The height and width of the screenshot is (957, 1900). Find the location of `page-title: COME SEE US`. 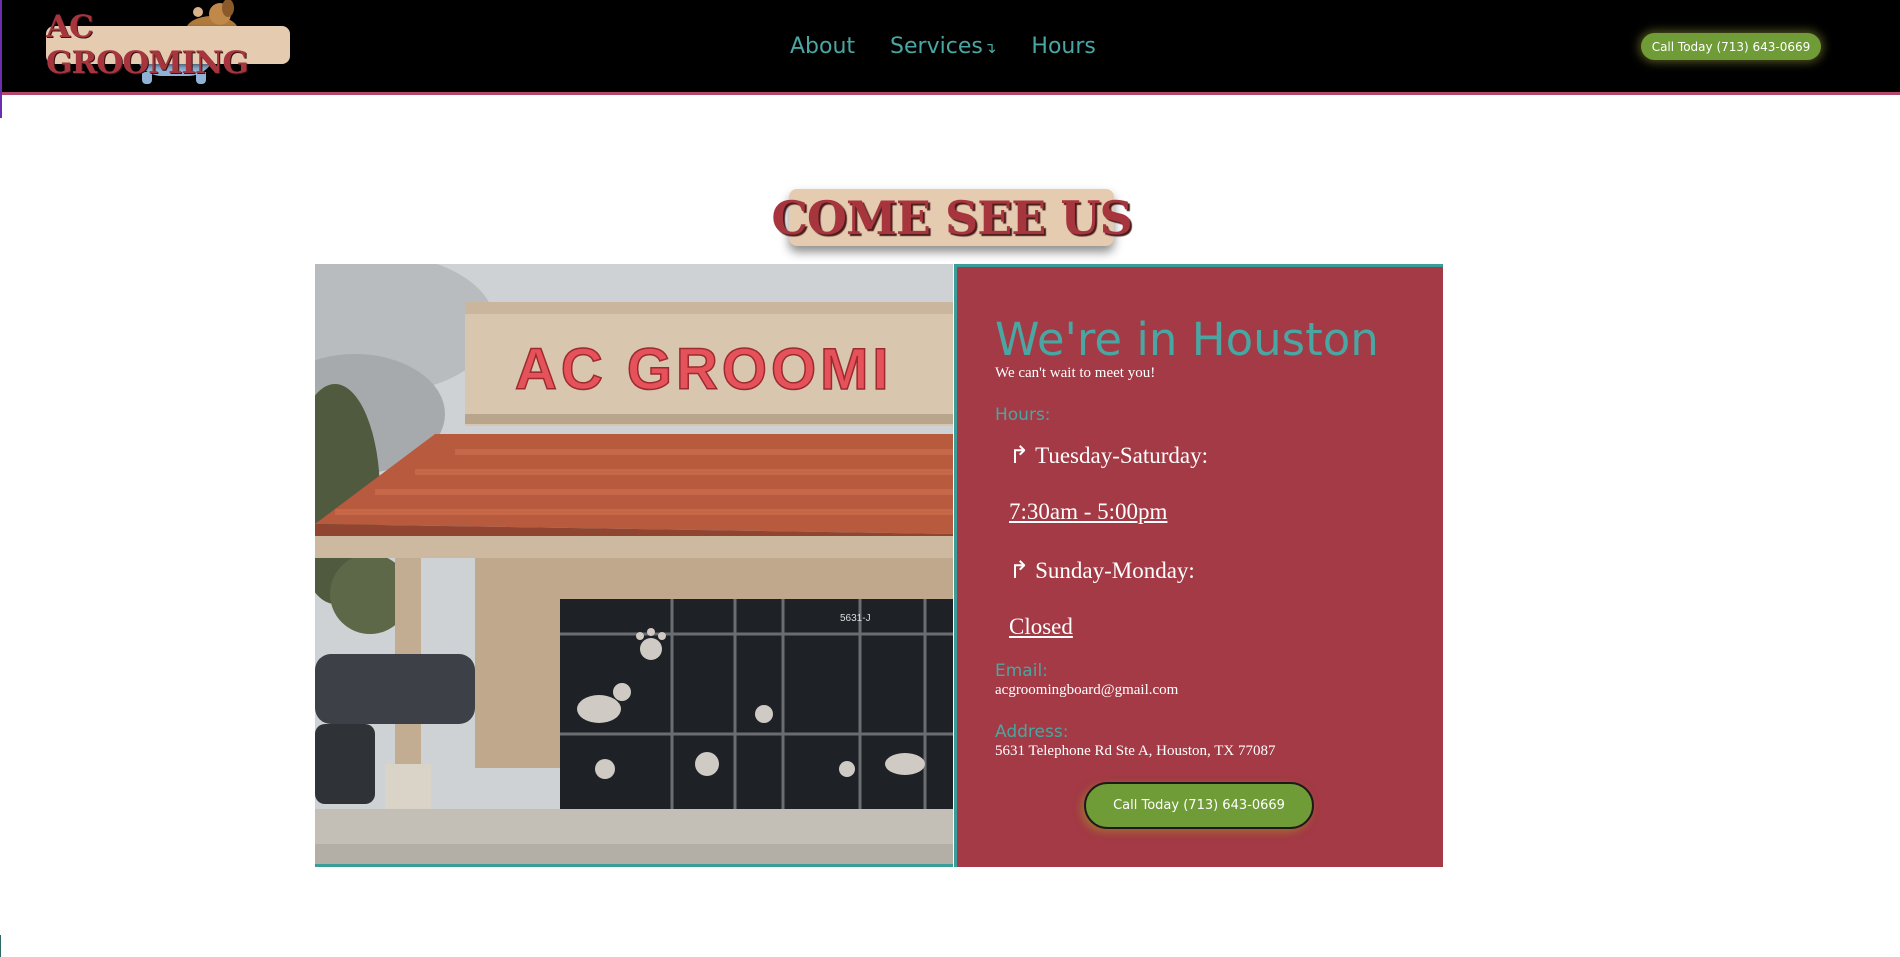

page-title: COME SEE US is located at coordinates (952, 217).